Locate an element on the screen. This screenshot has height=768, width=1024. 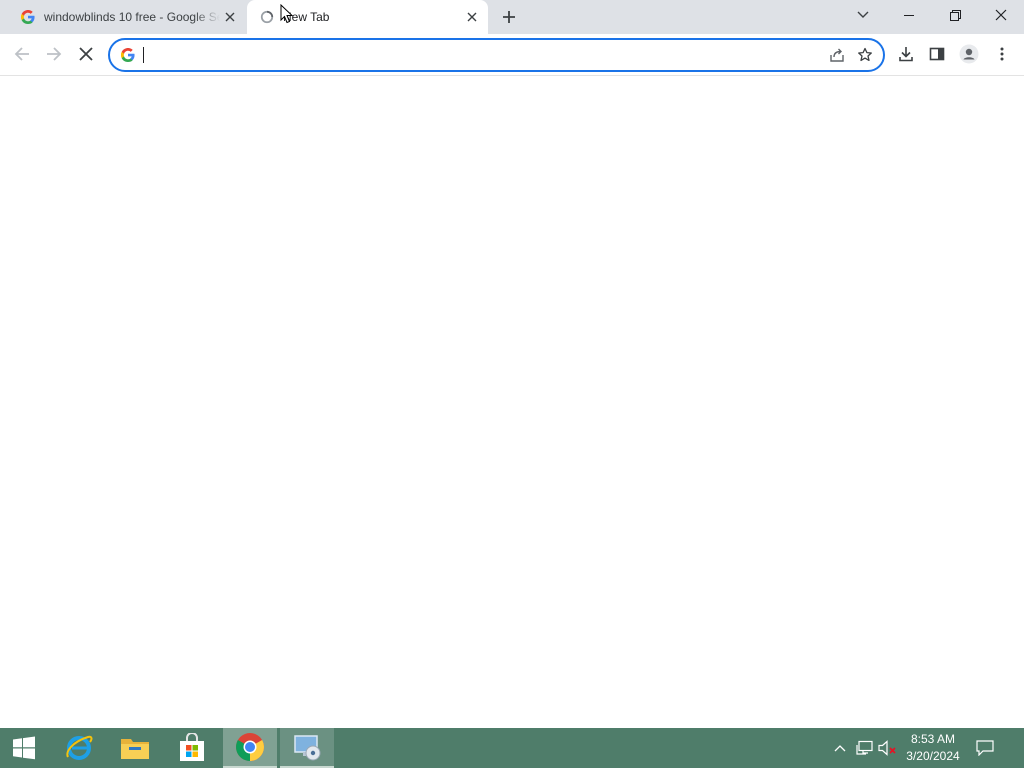
taskbar-internet-explorer is located at coordinates (79, 748).